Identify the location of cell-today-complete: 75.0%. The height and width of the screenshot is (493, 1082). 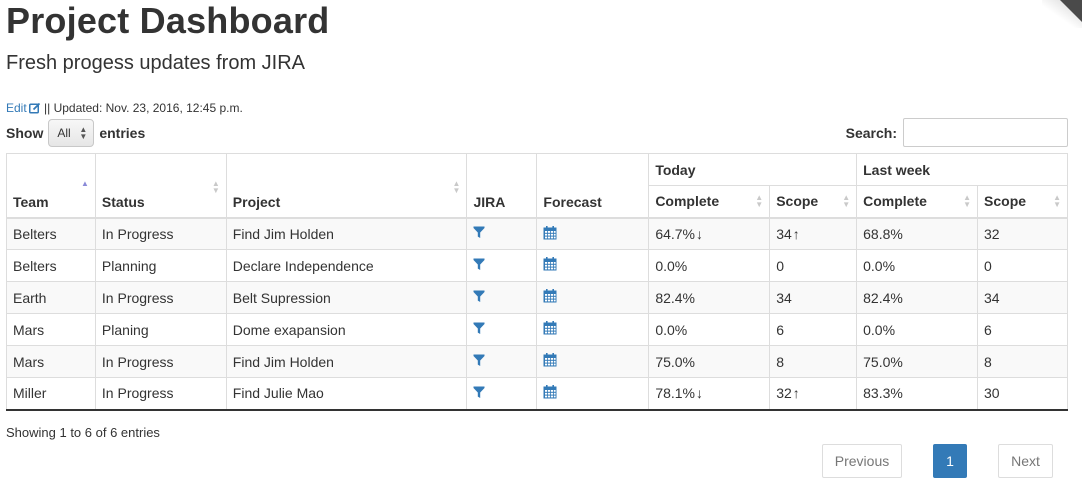
(709, 361).